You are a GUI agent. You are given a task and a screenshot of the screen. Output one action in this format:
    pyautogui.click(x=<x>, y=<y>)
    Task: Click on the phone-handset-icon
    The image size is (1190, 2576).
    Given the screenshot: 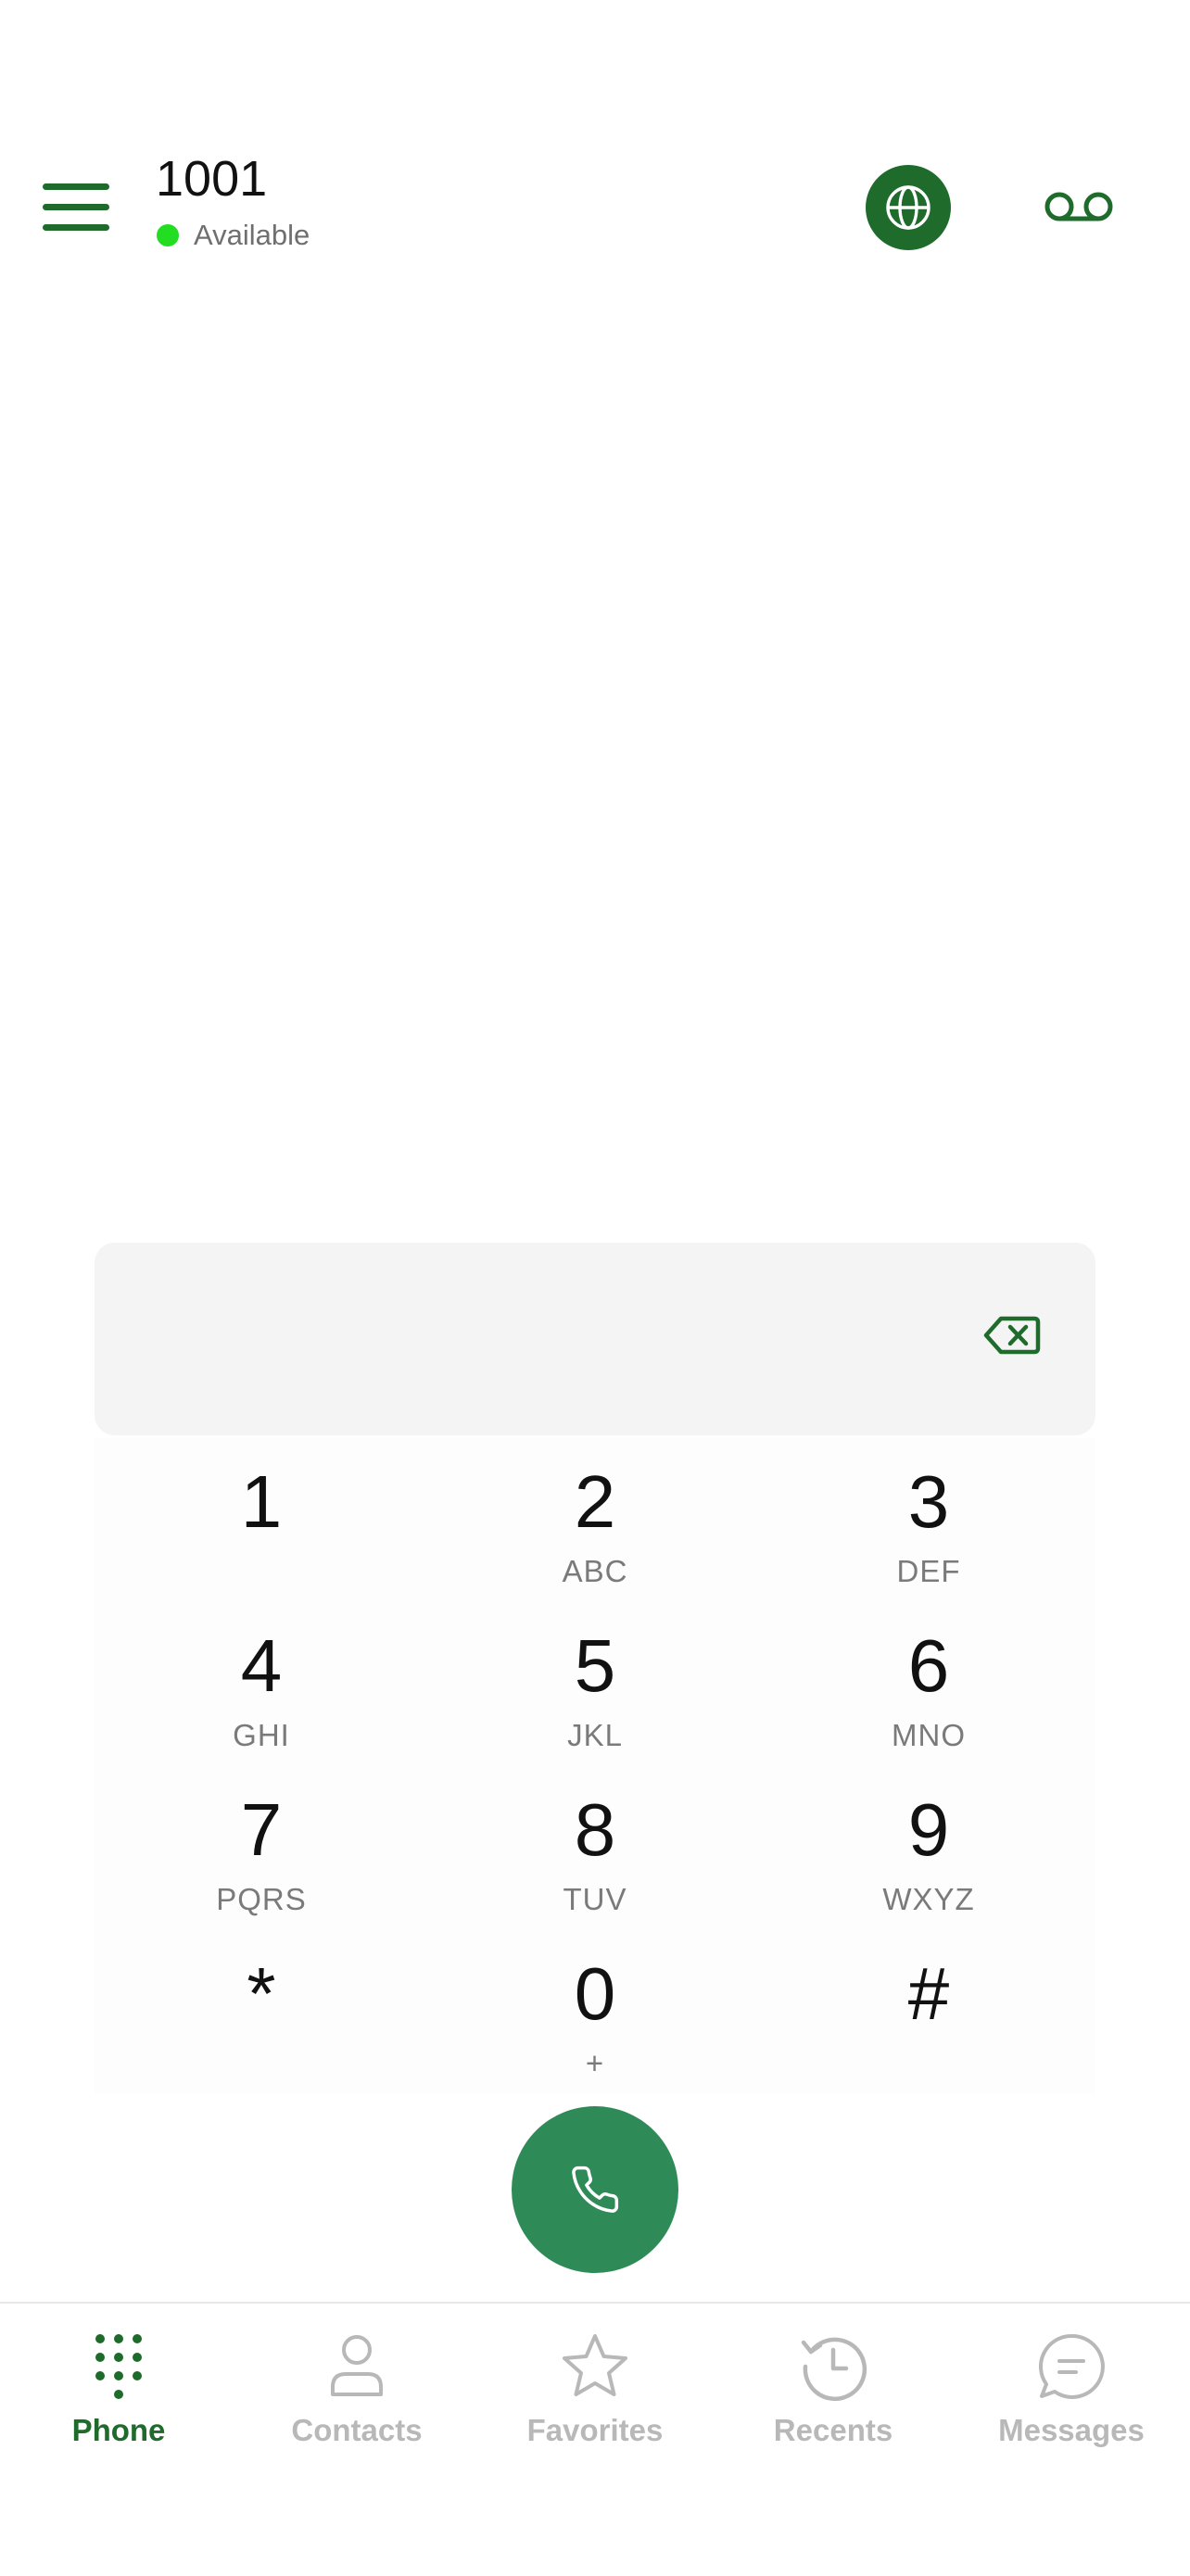 What is the action you would take?
    pyautogui.click(x=595, y=2190)
    